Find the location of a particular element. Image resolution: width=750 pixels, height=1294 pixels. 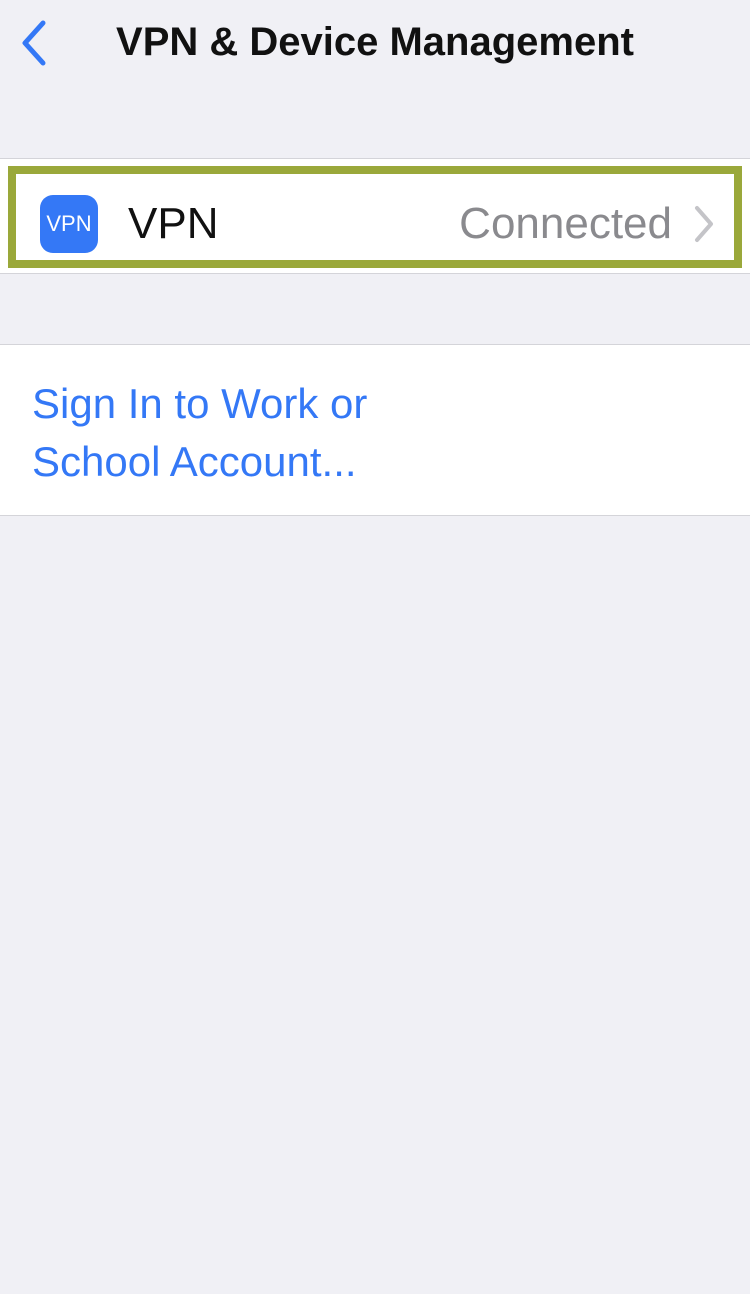

vpn-app-icon: VPN is located at coordinates (69, 224).